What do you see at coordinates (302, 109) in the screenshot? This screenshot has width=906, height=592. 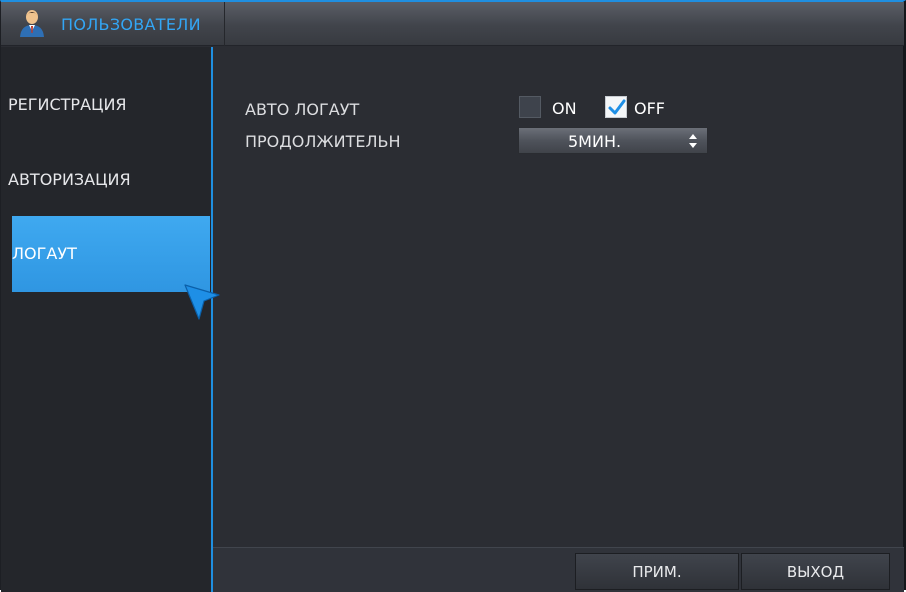 I see `auto-logout-label: АВТО ЛОГАУТ` at bounding box center [302, 109].